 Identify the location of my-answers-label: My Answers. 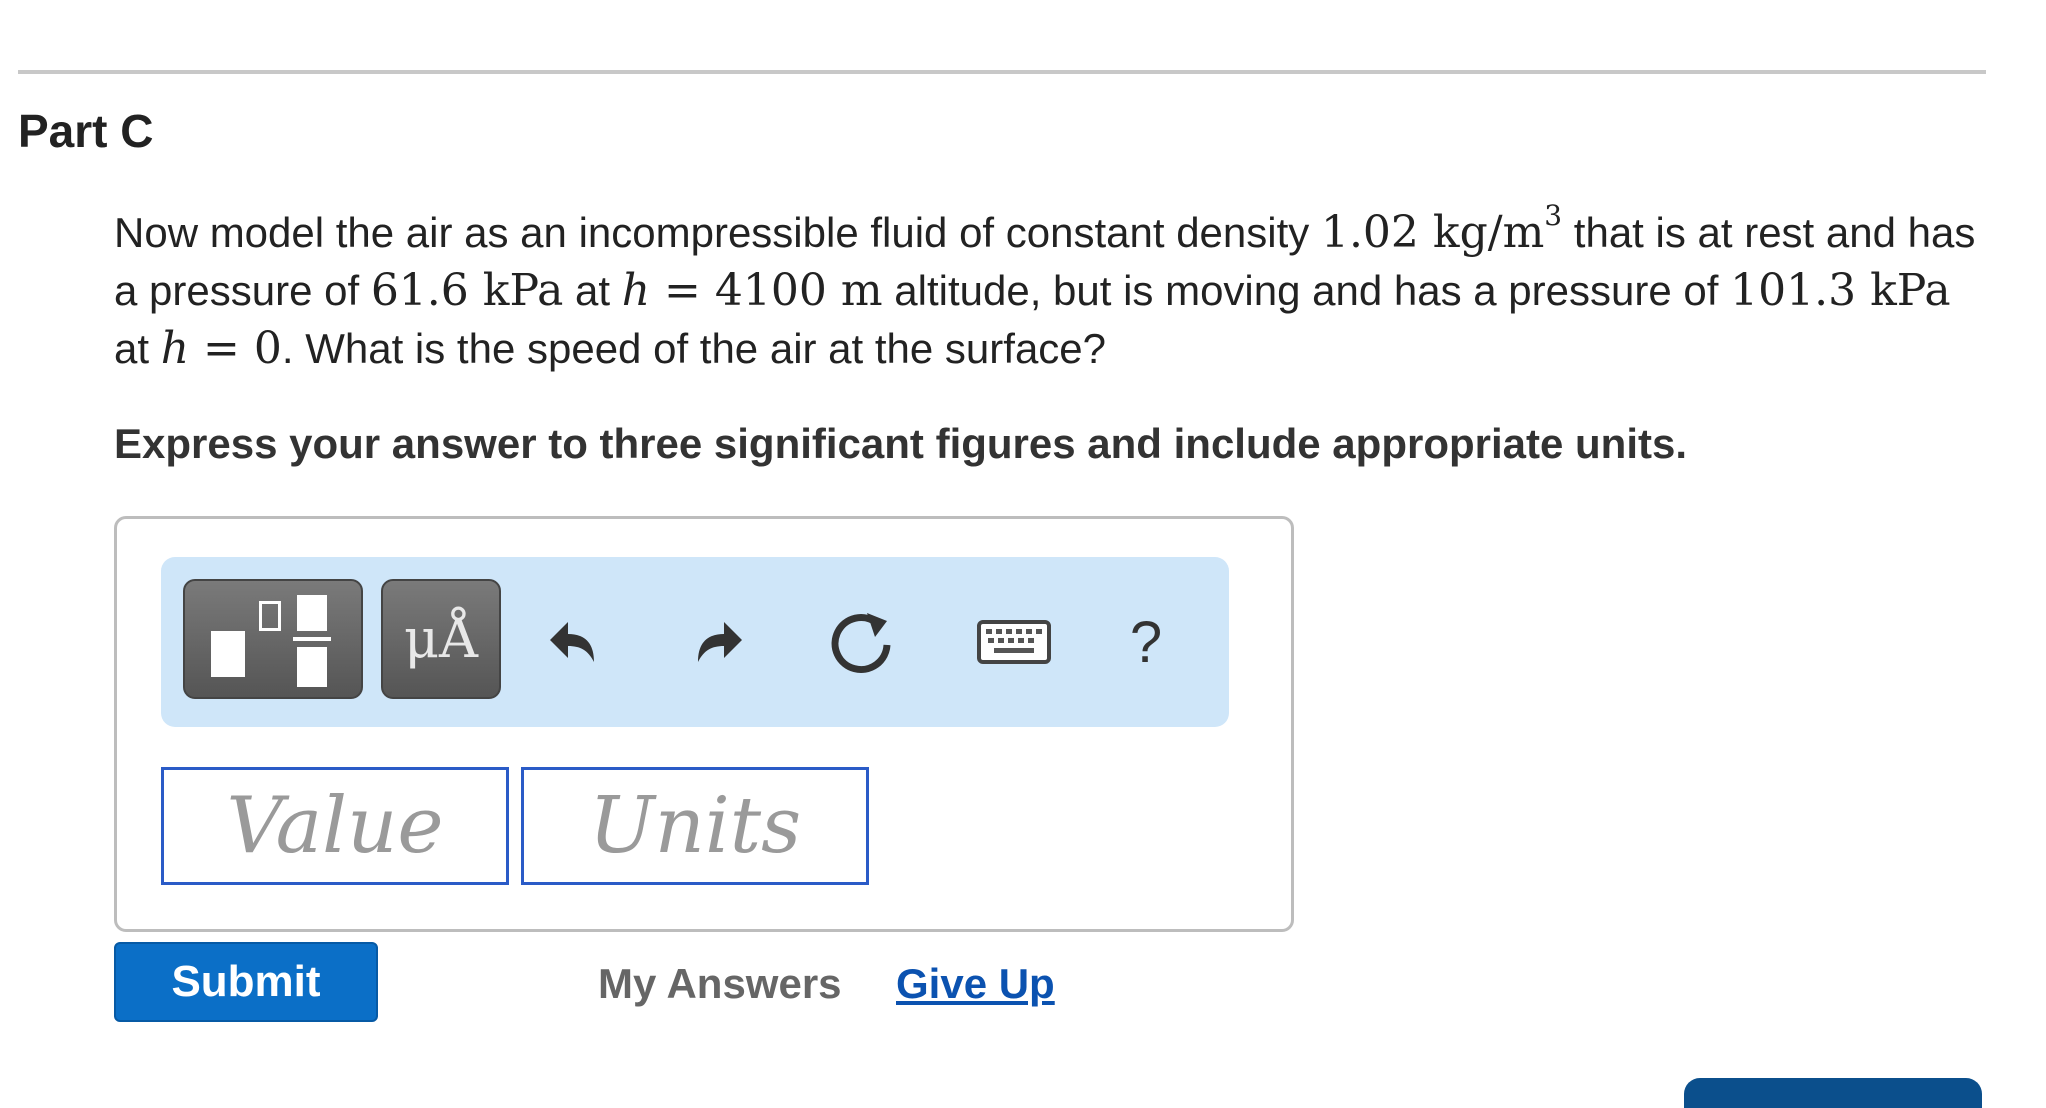
(720, 983).